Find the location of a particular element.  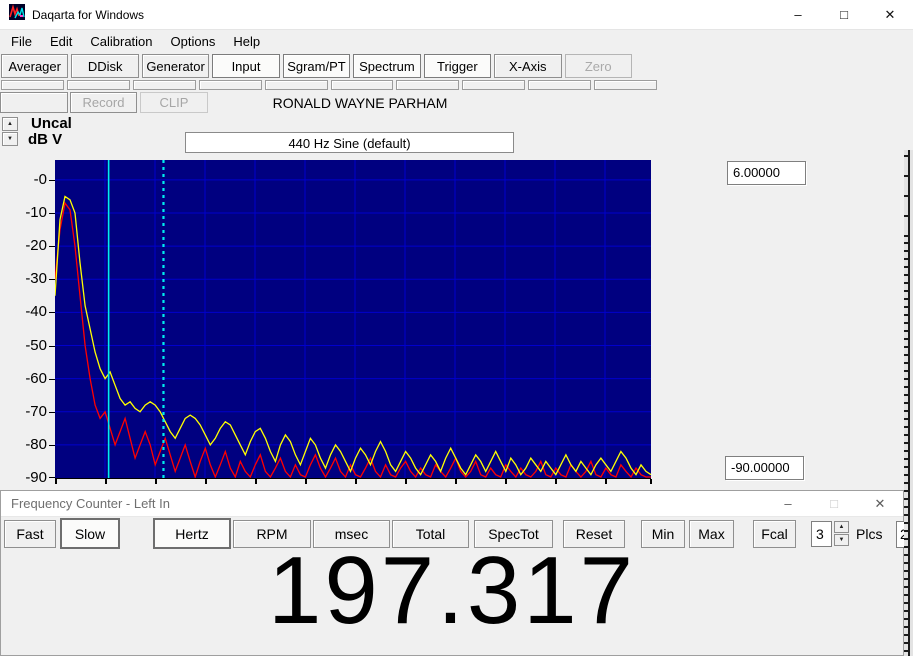

frequency-counter-titlebar: Frequency Counter - Left In – □ ✕ is located at coordinates (452, 504).